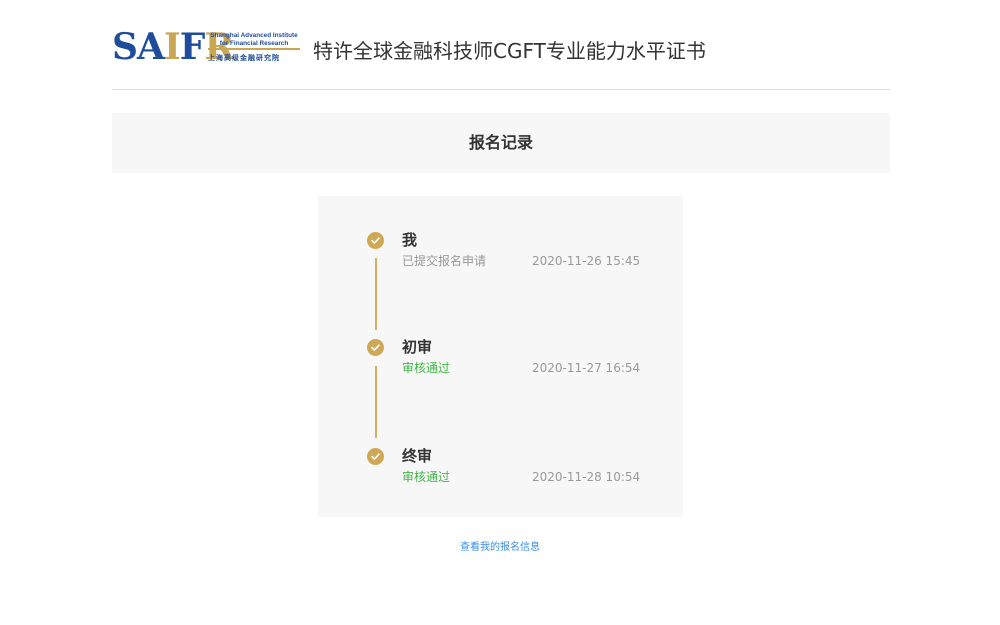 This screenshot has height=625, width=1000. Describe the element at coordinates (410, 240) in the screenshot. I see `step-name: 我` at that location.